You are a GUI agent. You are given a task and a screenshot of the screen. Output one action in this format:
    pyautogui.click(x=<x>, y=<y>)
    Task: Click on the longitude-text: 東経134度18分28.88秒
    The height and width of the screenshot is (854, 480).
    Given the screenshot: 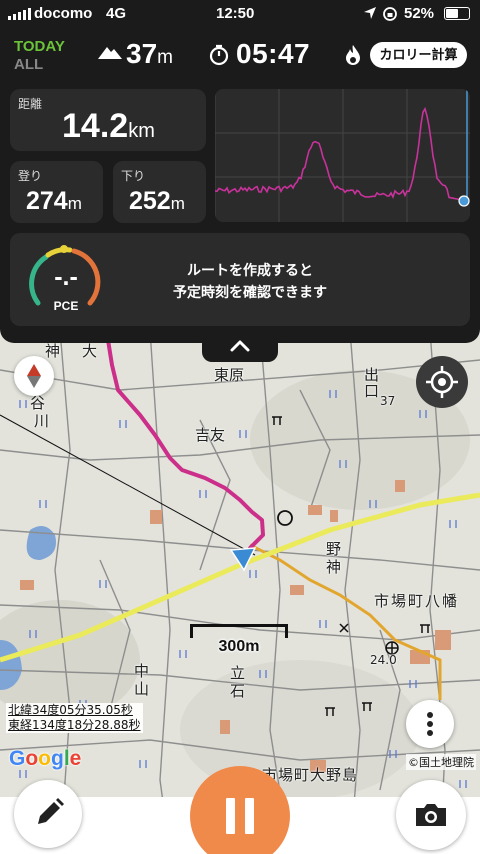 What is the action you would take?
    pyautogui.click(x=74, y=725)
    